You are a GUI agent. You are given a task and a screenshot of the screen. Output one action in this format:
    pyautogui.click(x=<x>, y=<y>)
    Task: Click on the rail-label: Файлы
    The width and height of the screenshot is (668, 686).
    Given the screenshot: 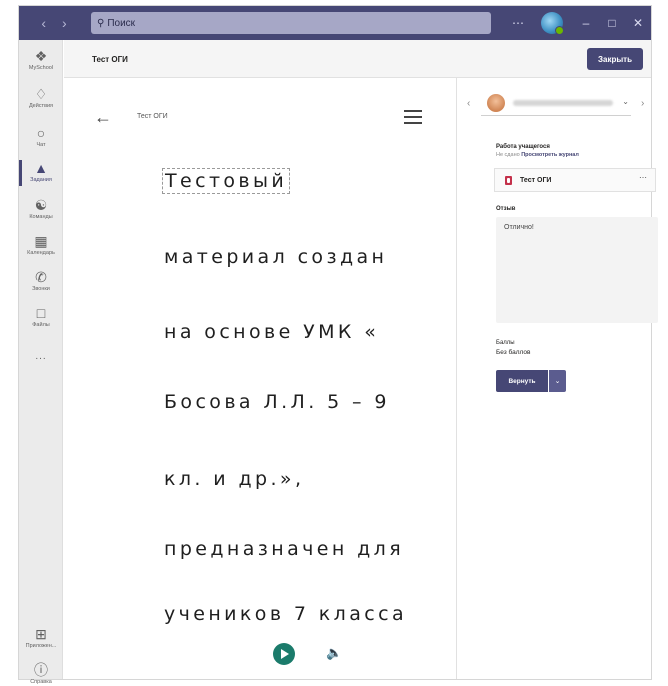 What is the action you would take?
    pyautogui.click(x=41, y=325)
    